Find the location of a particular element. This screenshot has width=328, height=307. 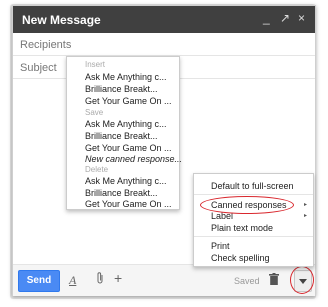

insert-section-header: Insert is located at coordinates (95, 64).